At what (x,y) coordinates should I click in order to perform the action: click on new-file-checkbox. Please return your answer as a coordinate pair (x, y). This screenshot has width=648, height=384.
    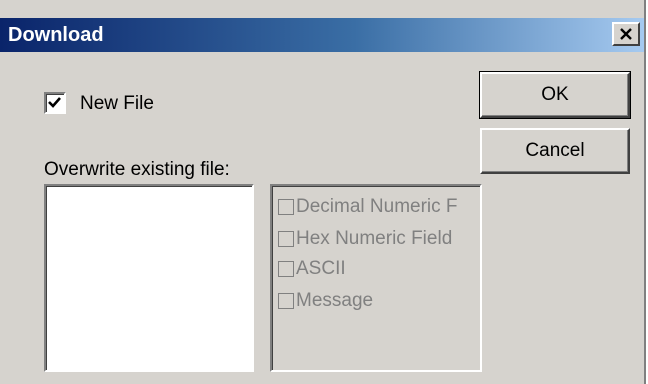
    Looking at the image, I should click on (55, 103).